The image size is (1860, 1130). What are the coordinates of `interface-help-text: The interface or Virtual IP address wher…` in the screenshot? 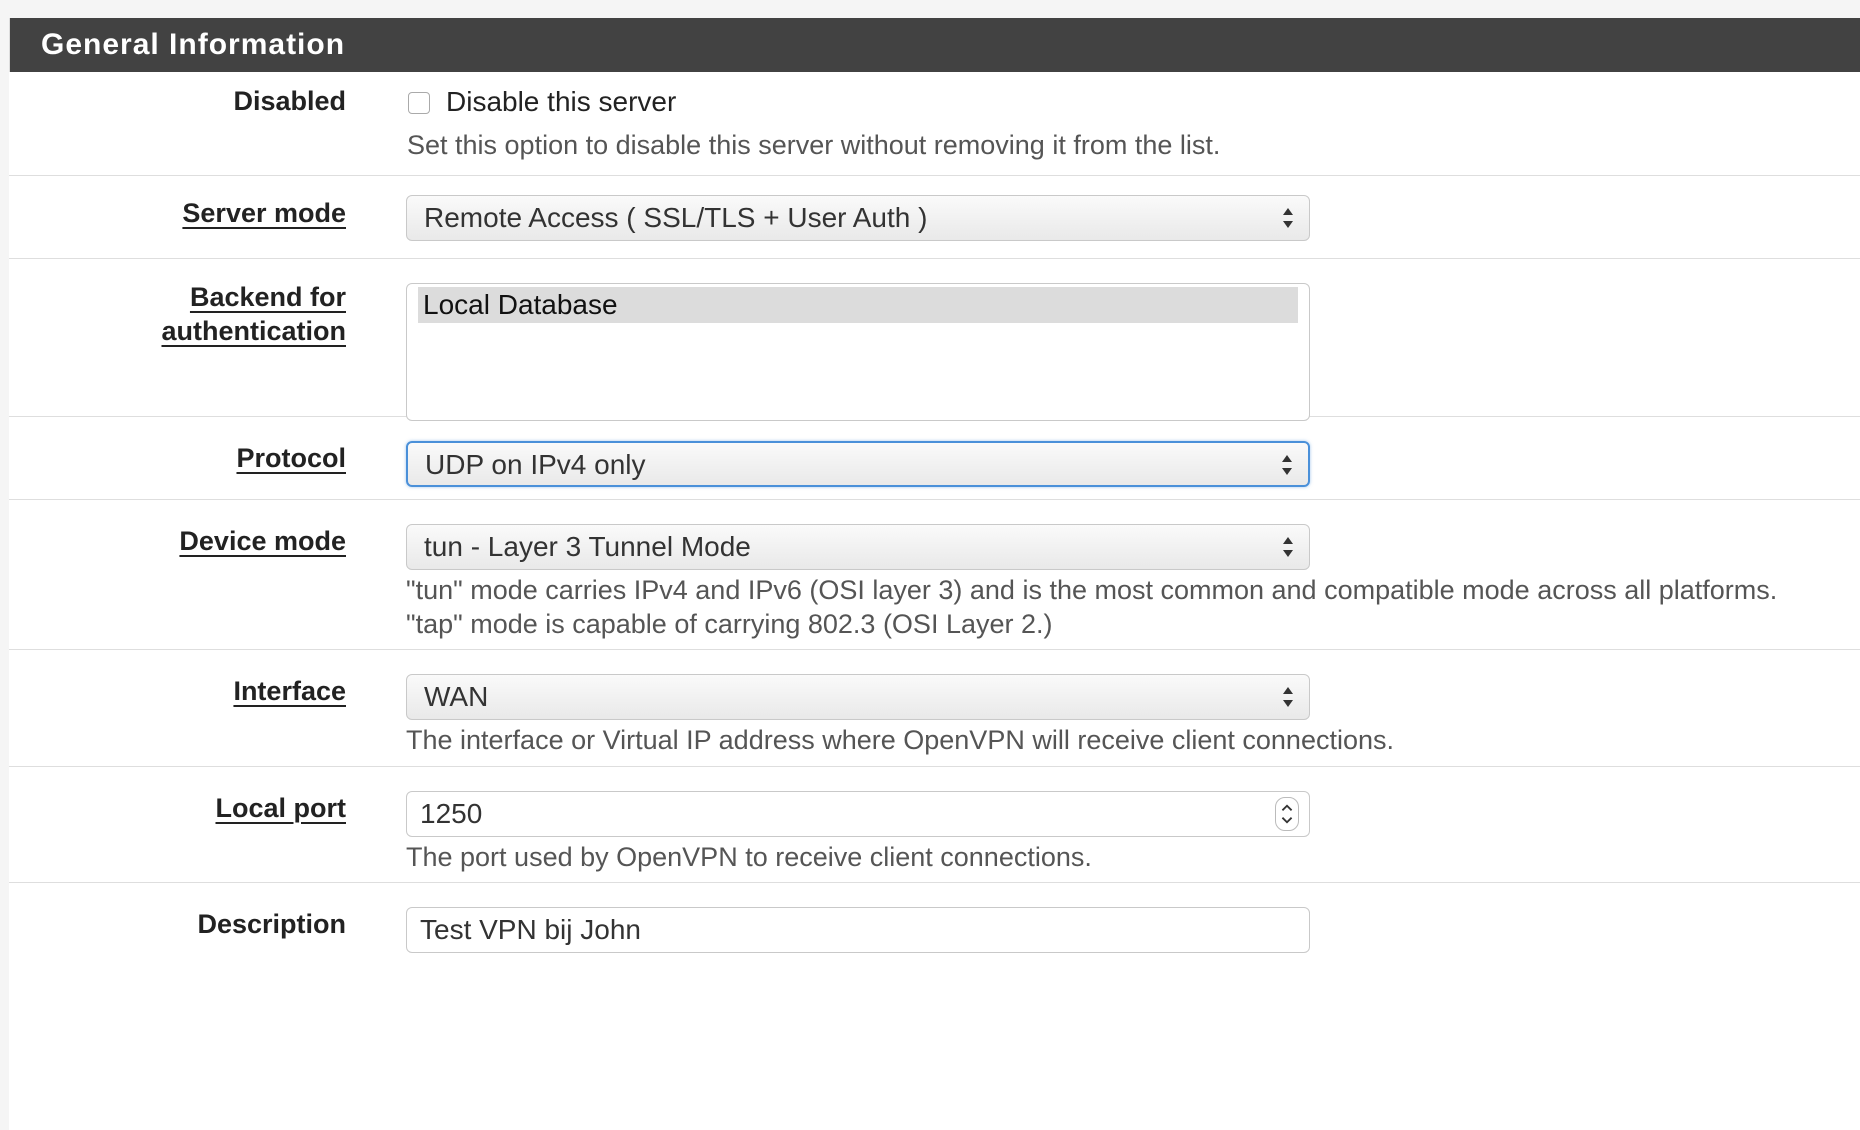 It's located at (900, 740).